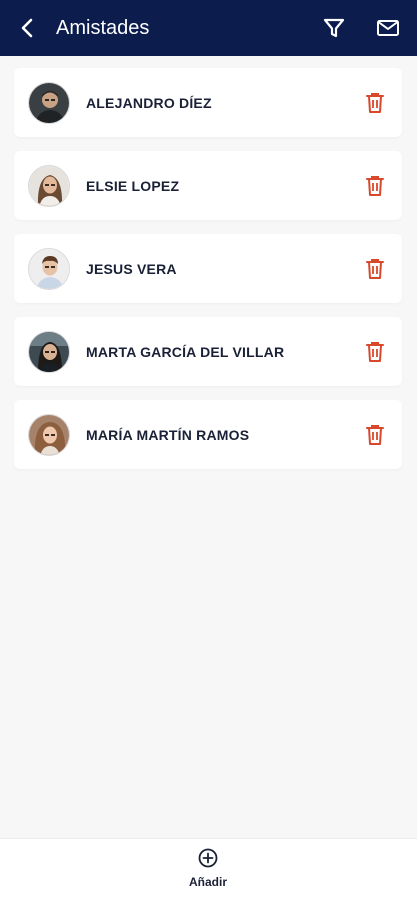  I want to click on top-app-bar: Amistades, so click(208, 28).